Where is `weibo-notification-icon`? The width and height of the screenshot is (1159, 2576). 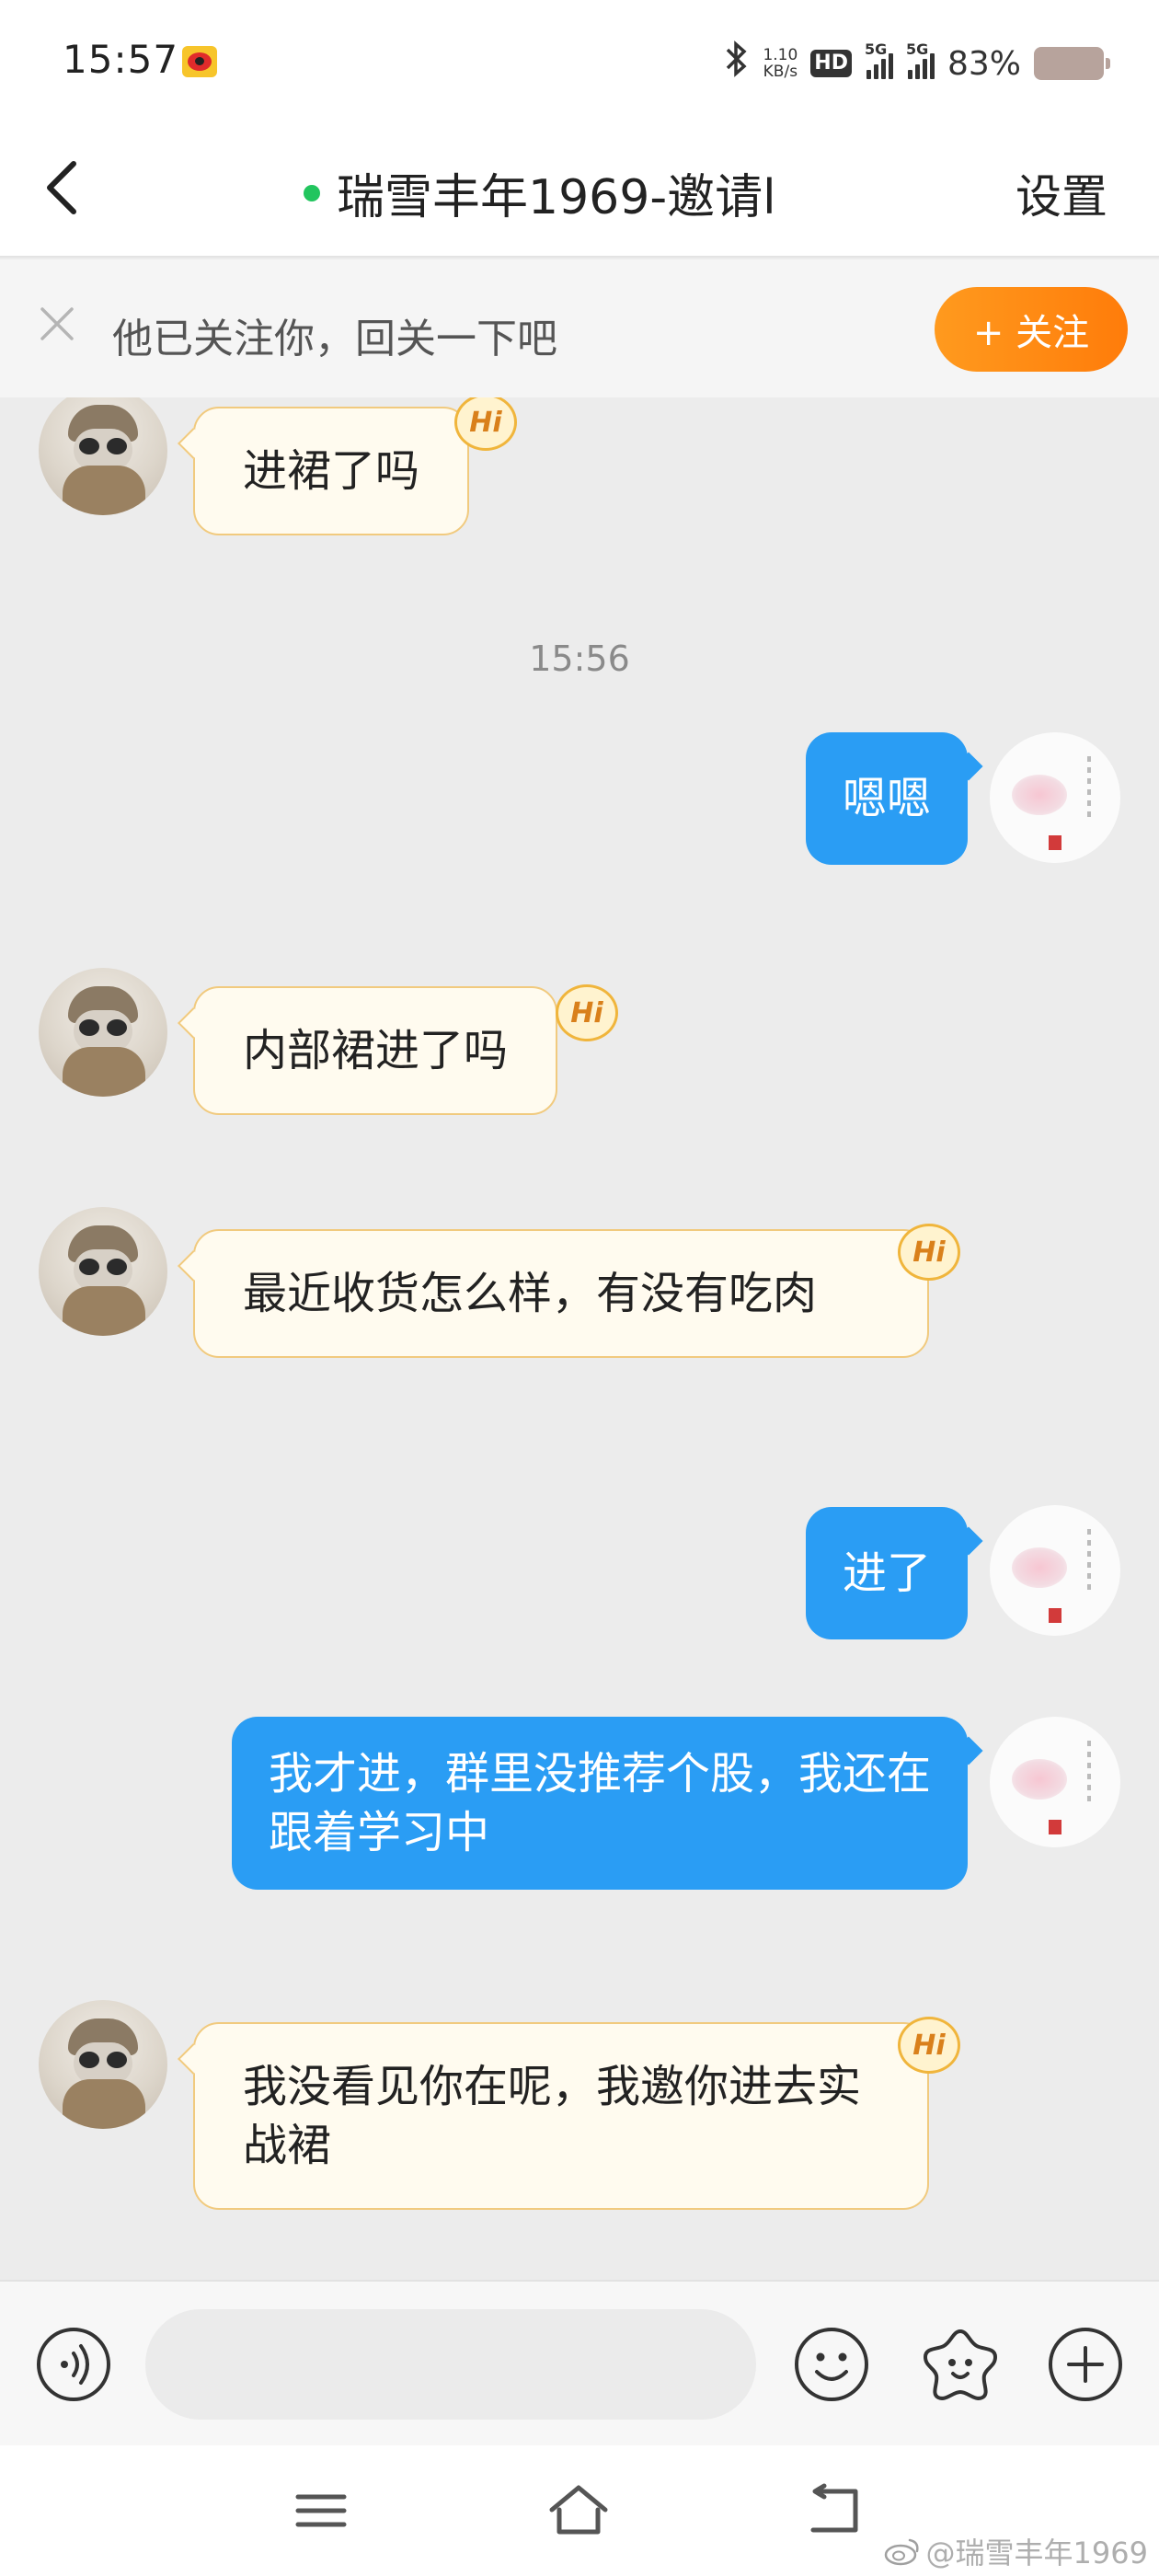 weibo-notification-icon is located at coordinates (199, 61).